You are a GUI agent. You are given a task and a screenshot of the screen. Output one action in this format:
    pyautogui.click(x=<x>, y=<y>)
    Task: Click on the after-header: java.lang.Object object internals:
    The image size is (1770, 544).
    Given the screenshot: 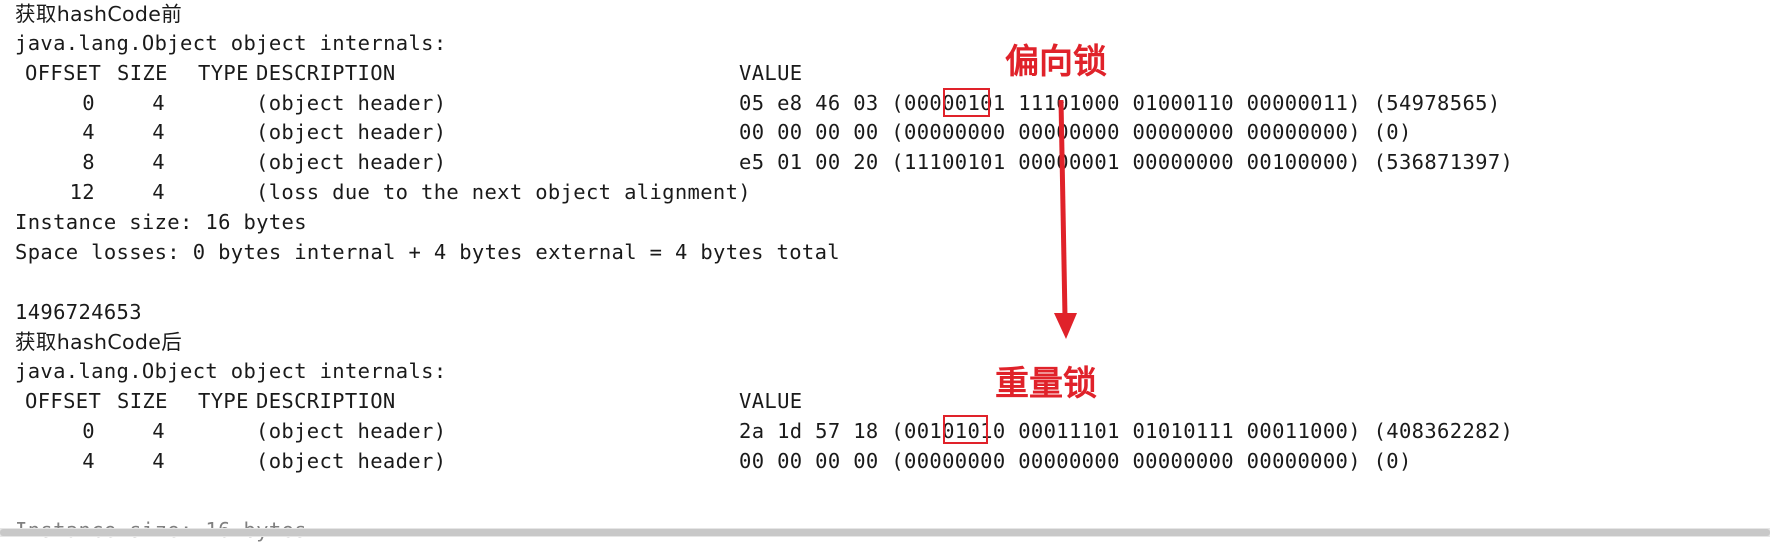 What is the action you would take?
    pyautogui.click(x=231, y=371)
    